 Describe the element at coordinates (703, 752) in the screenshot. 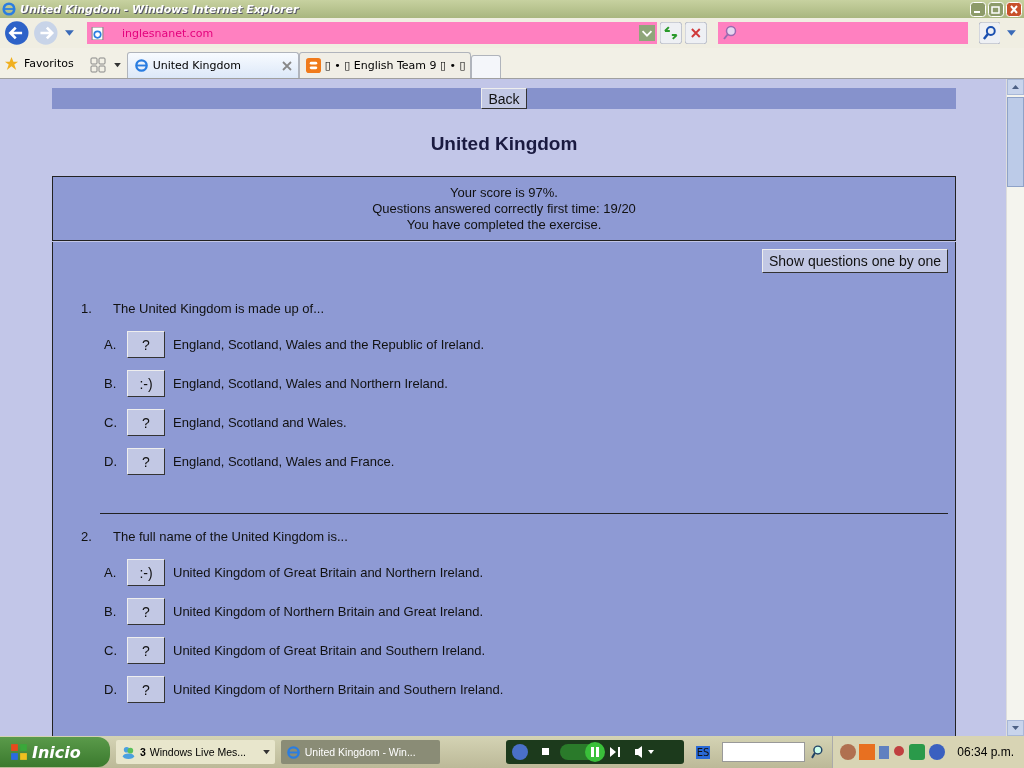

I see `language-indicator: ES` at that location.